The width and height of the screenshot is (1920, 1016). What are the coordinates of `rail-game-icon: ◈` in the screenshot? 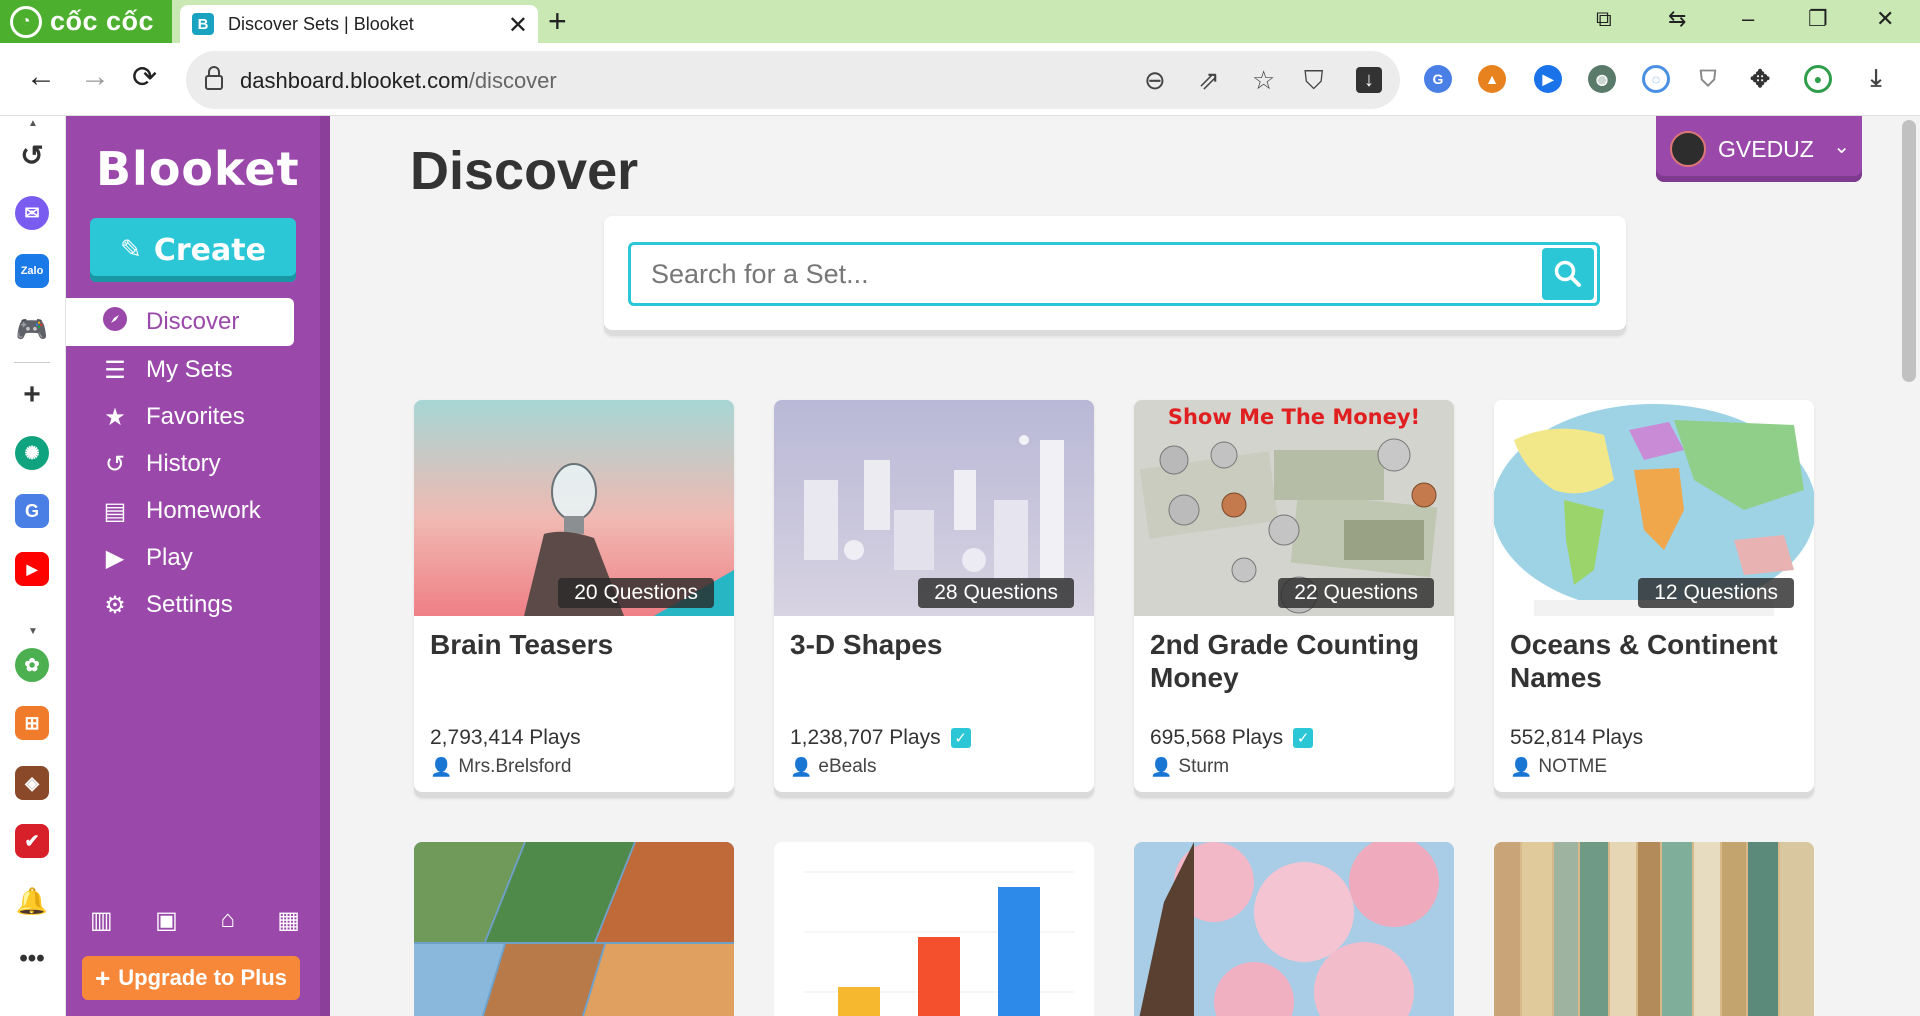 It's located at (32, 783).